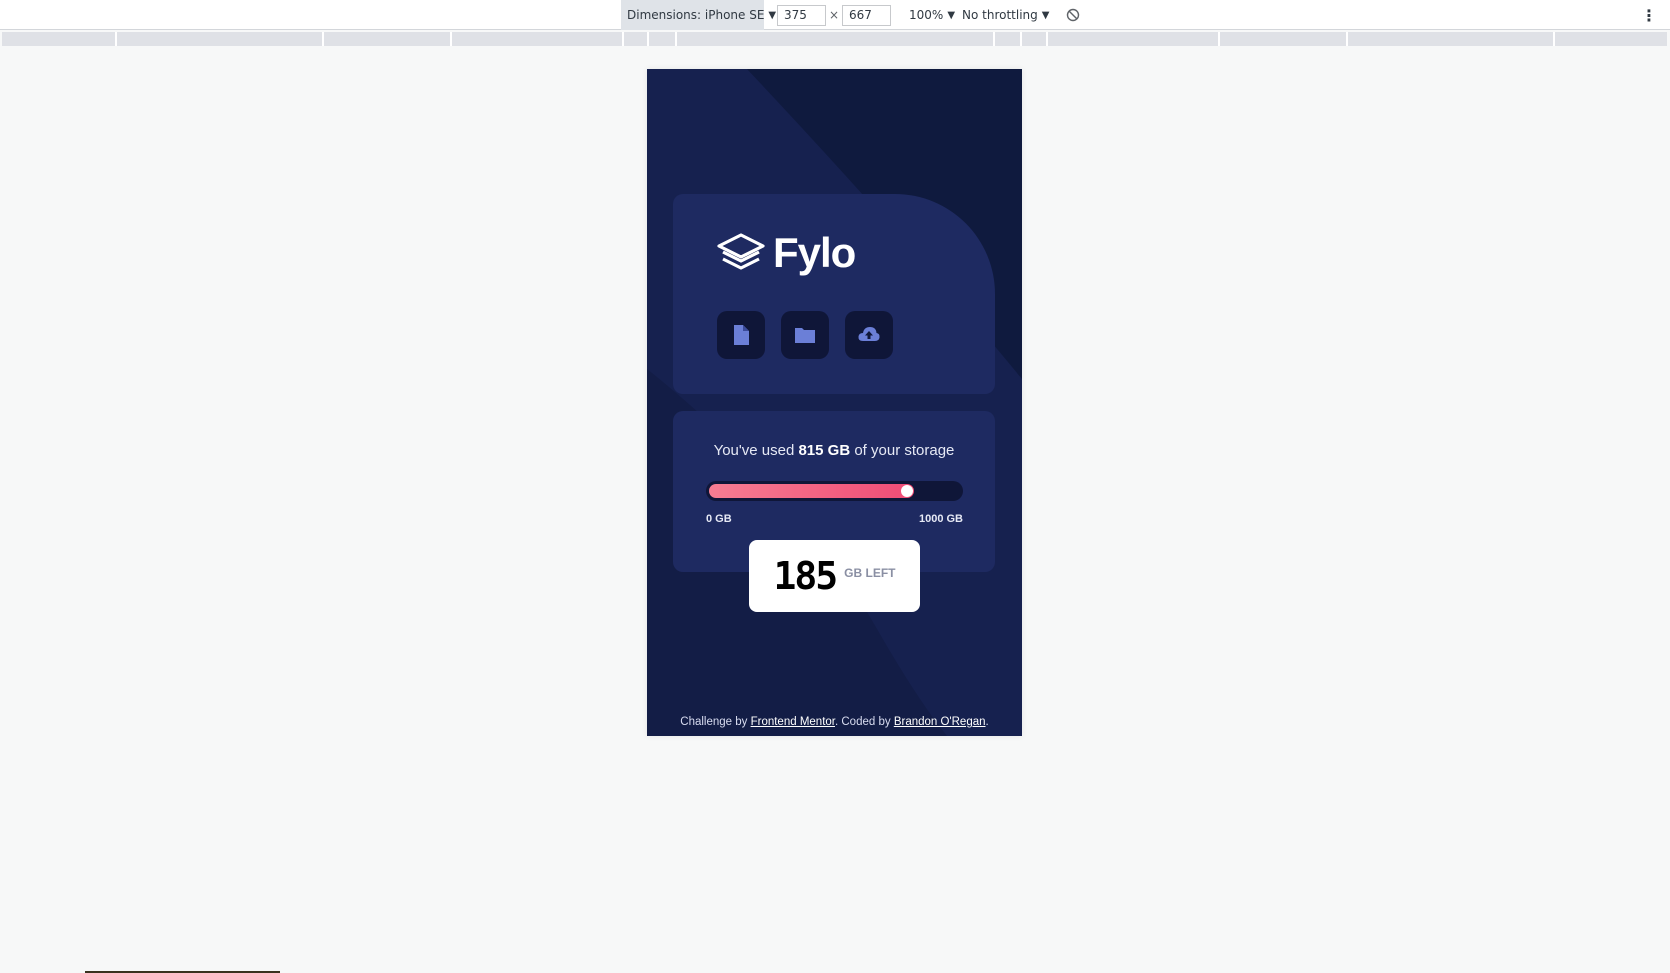 This screenshot has height=973, width=1670. Describe the element at coordinates (814, 252) in the screenshot. I see `logo-text: Fylo` at that location.